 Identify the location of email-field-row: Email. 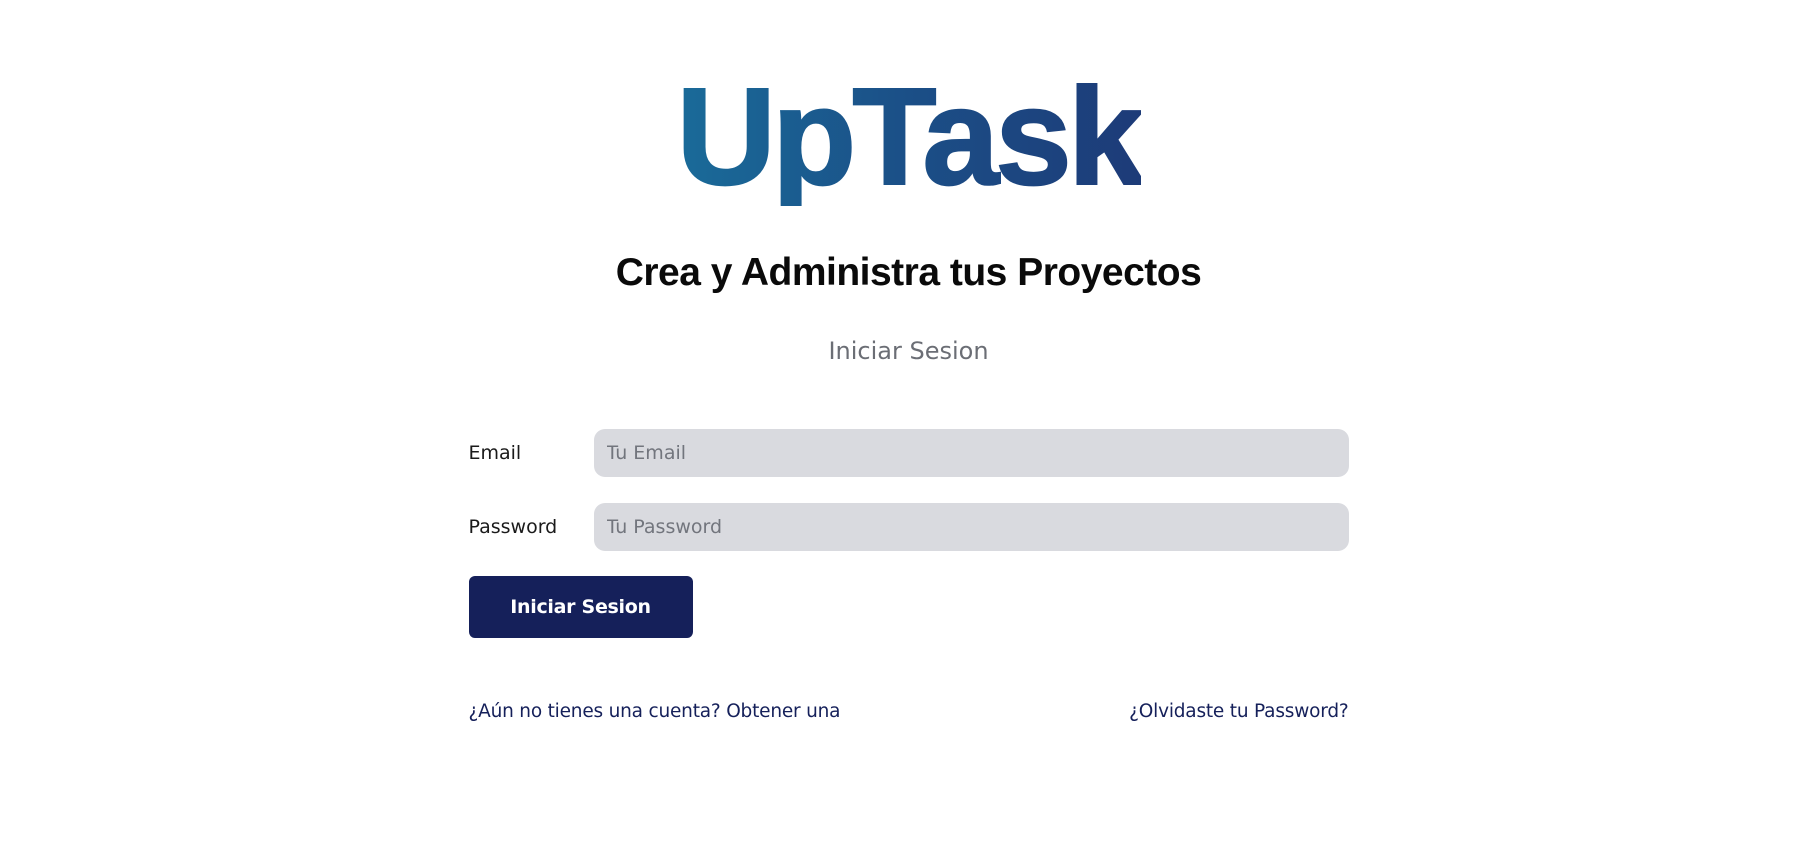
(909, 453).